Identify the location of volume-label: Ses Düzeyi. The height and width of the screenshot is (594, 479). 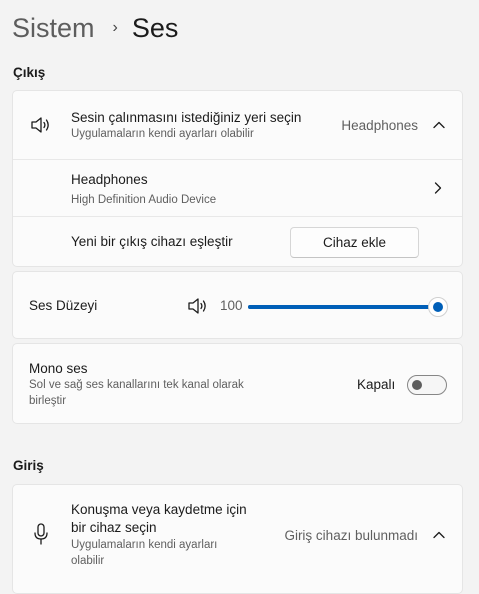
(63, 305).